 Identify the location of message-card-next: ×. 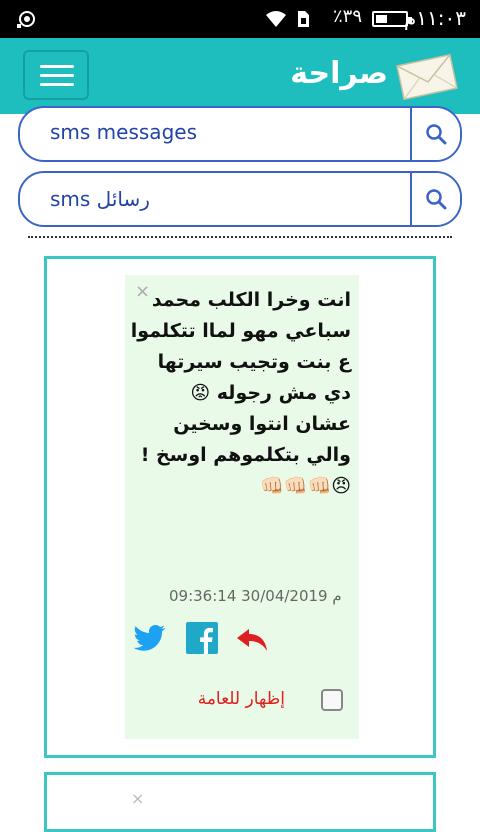
(240, 802).